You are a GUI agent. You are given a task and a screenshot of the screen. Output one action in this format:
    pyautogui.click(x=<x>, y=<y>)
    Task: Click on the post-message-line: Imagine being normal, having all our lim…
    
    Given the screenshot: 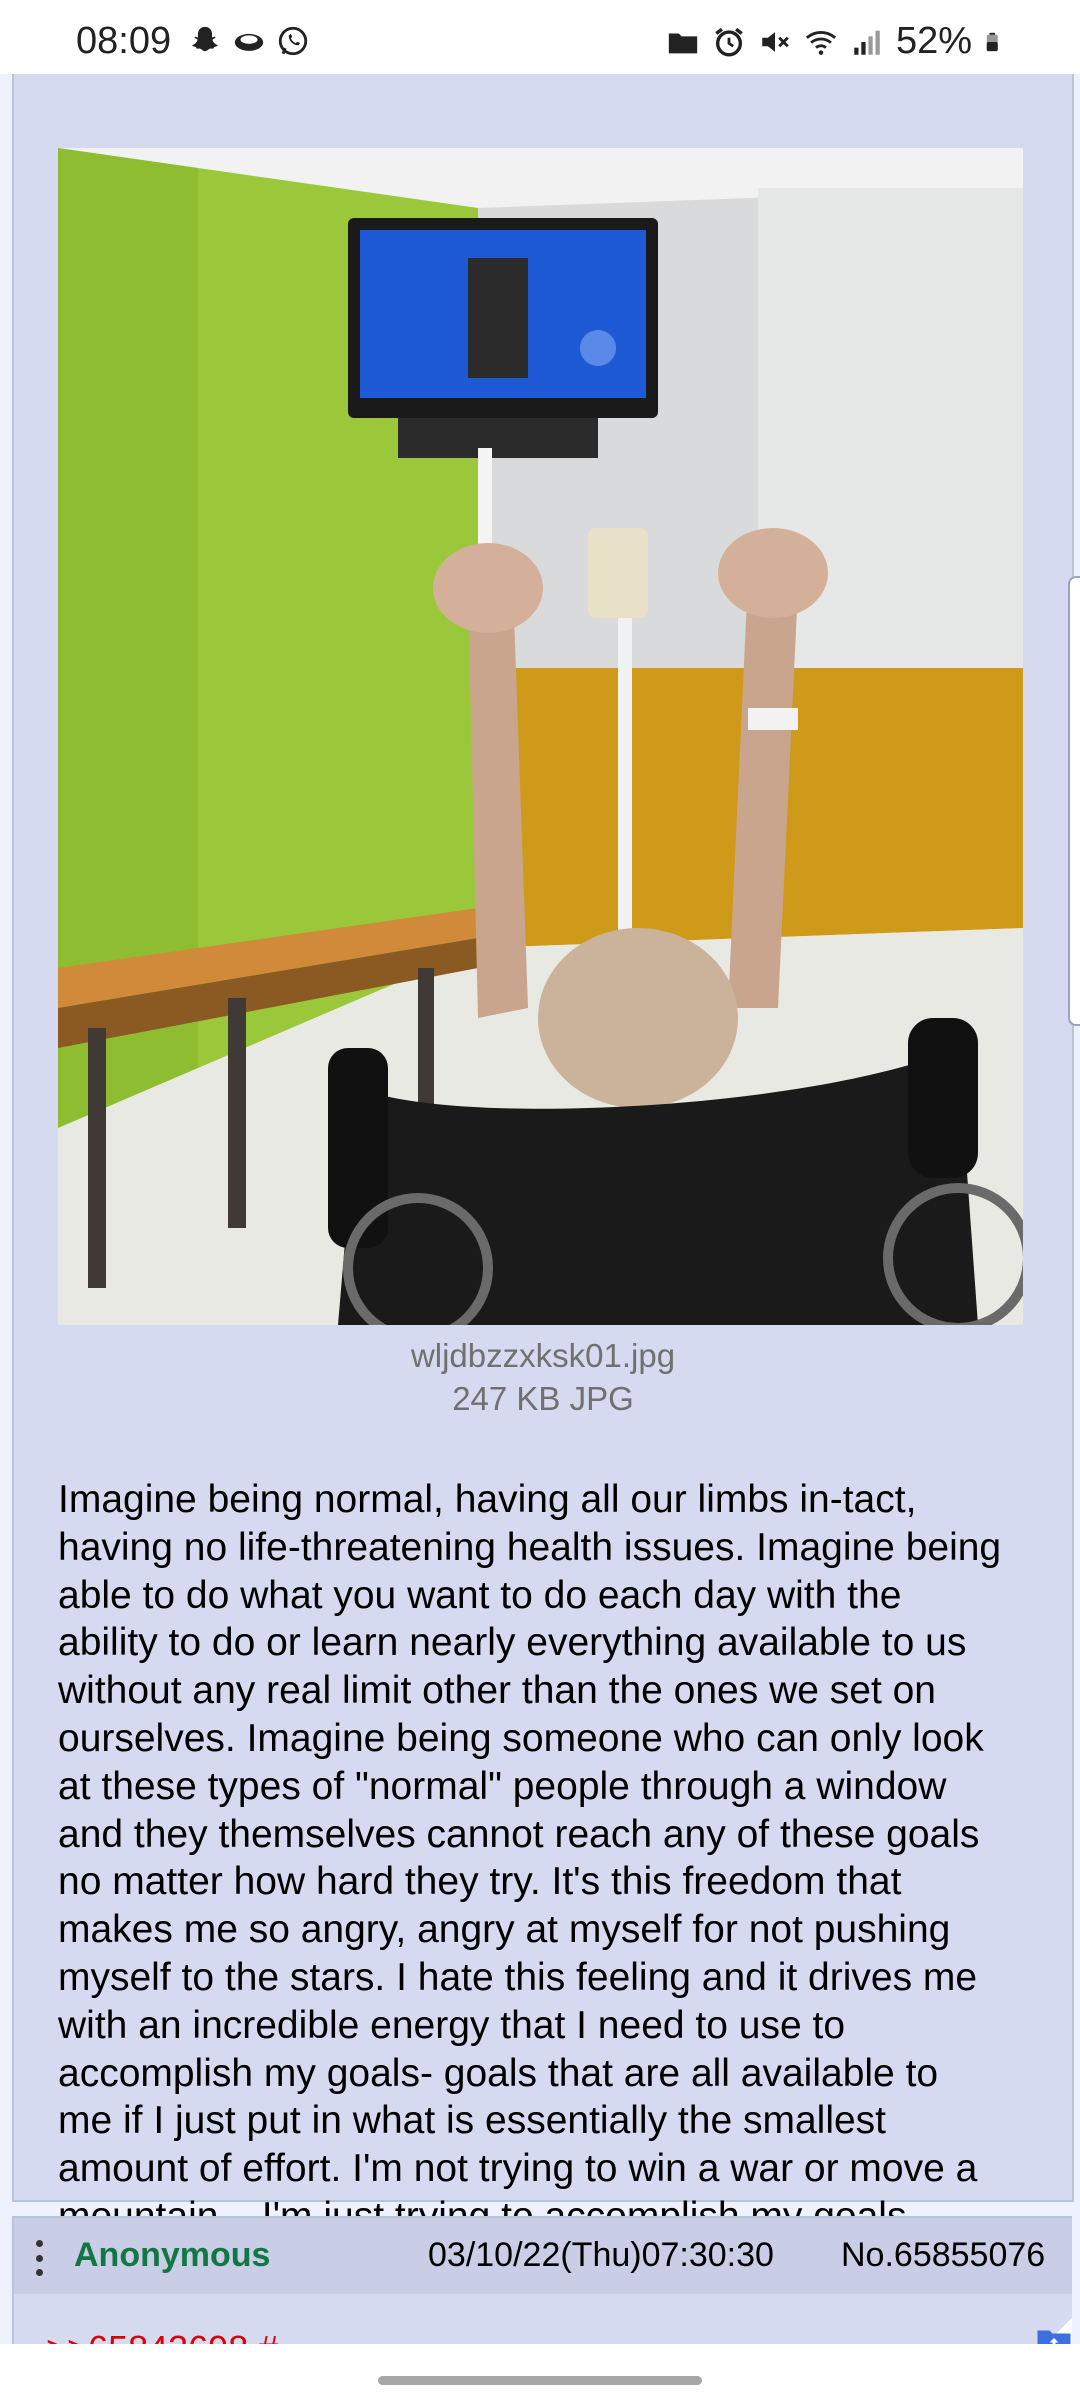 What is the action you would take?
    pyautogui.click(x=487, y=1499)
    